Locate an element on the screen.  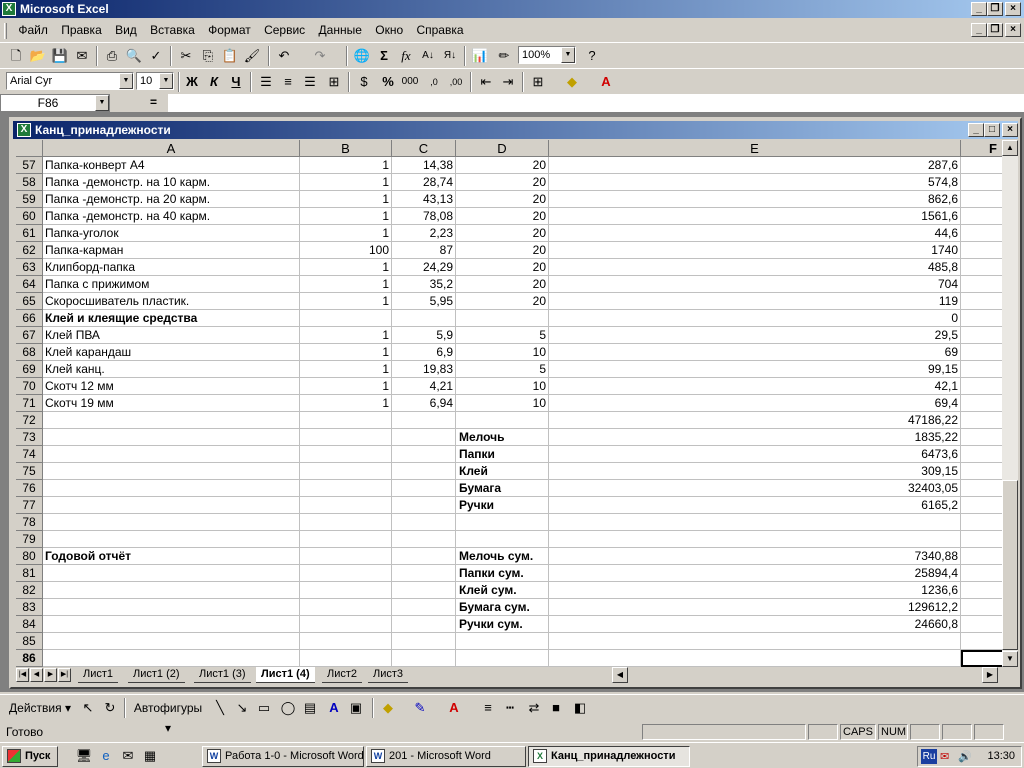
taskbar-excel: X Канц_принадлежности is located at coordinates (609, 756).